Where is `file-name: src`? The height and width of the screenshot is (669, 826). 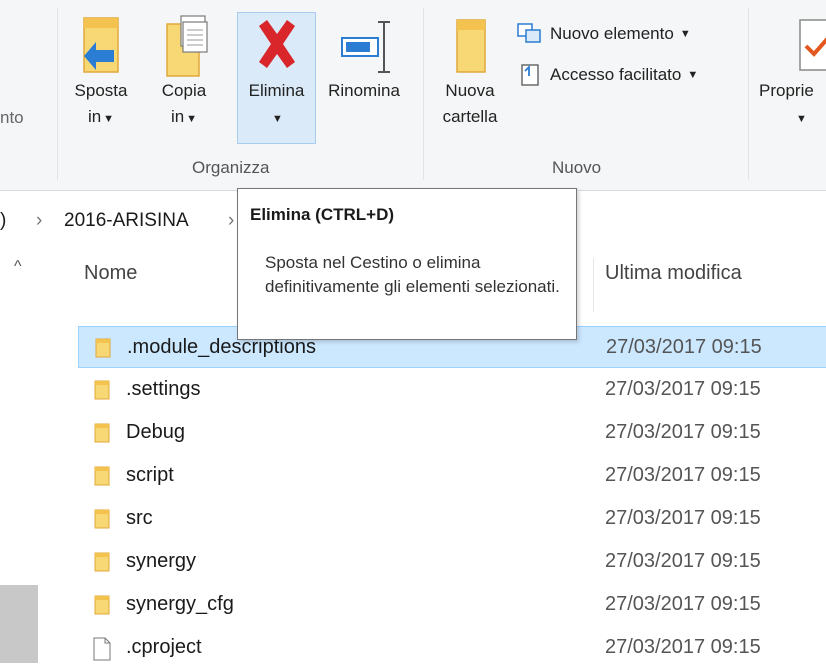 file-name: src is located at coordinates (139, 518).